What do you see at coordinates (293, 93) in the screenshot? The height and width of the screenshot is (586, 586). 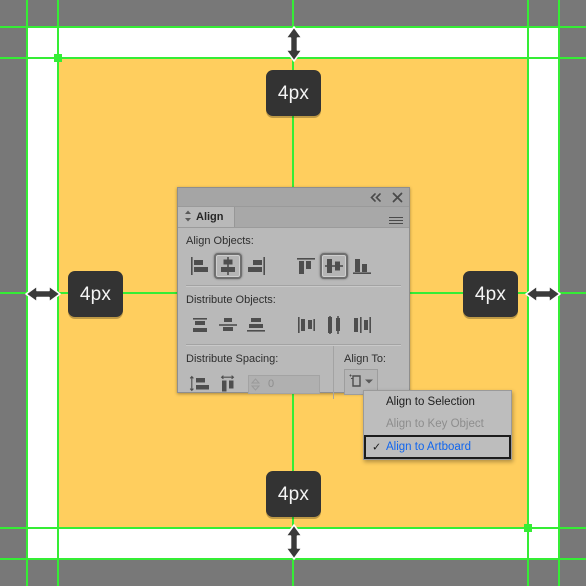 I see `spacing-badge-top: 4px` at bounding box center [293, 93].